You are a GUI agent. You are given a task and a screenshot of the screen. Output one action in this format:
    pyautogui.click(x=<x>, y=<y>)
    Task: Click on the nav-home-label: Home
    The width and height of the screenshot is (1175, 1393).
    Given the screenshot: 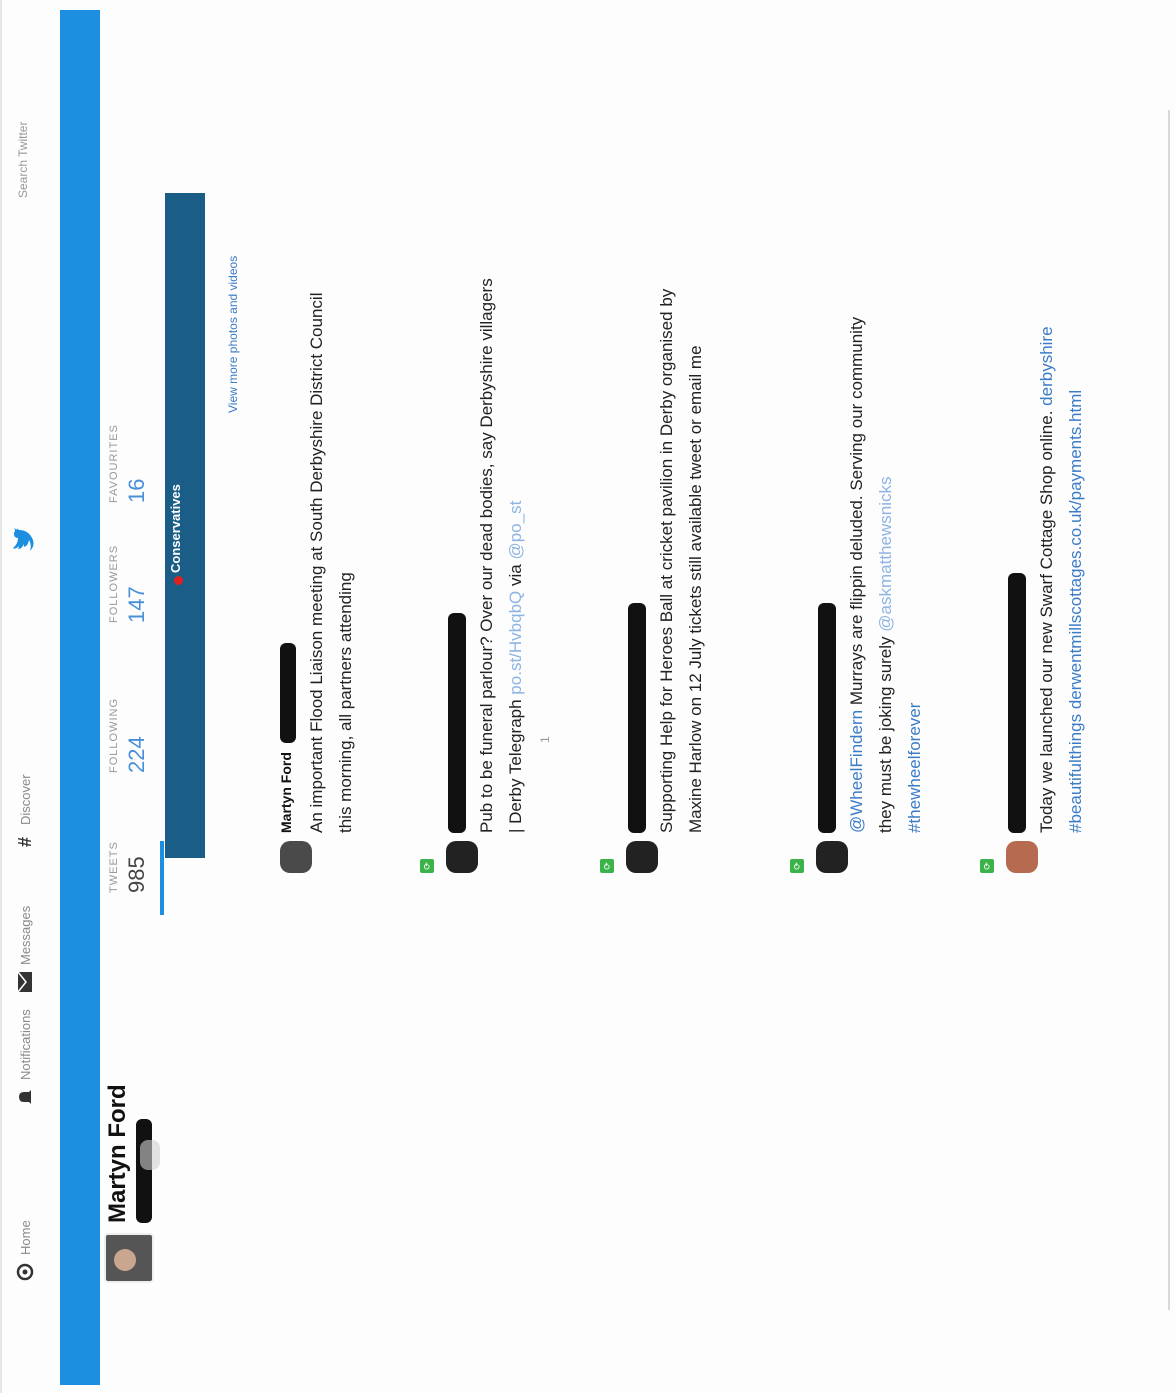 What is the action you would take?
    pyautogui.click(x=25, y=1237)
    